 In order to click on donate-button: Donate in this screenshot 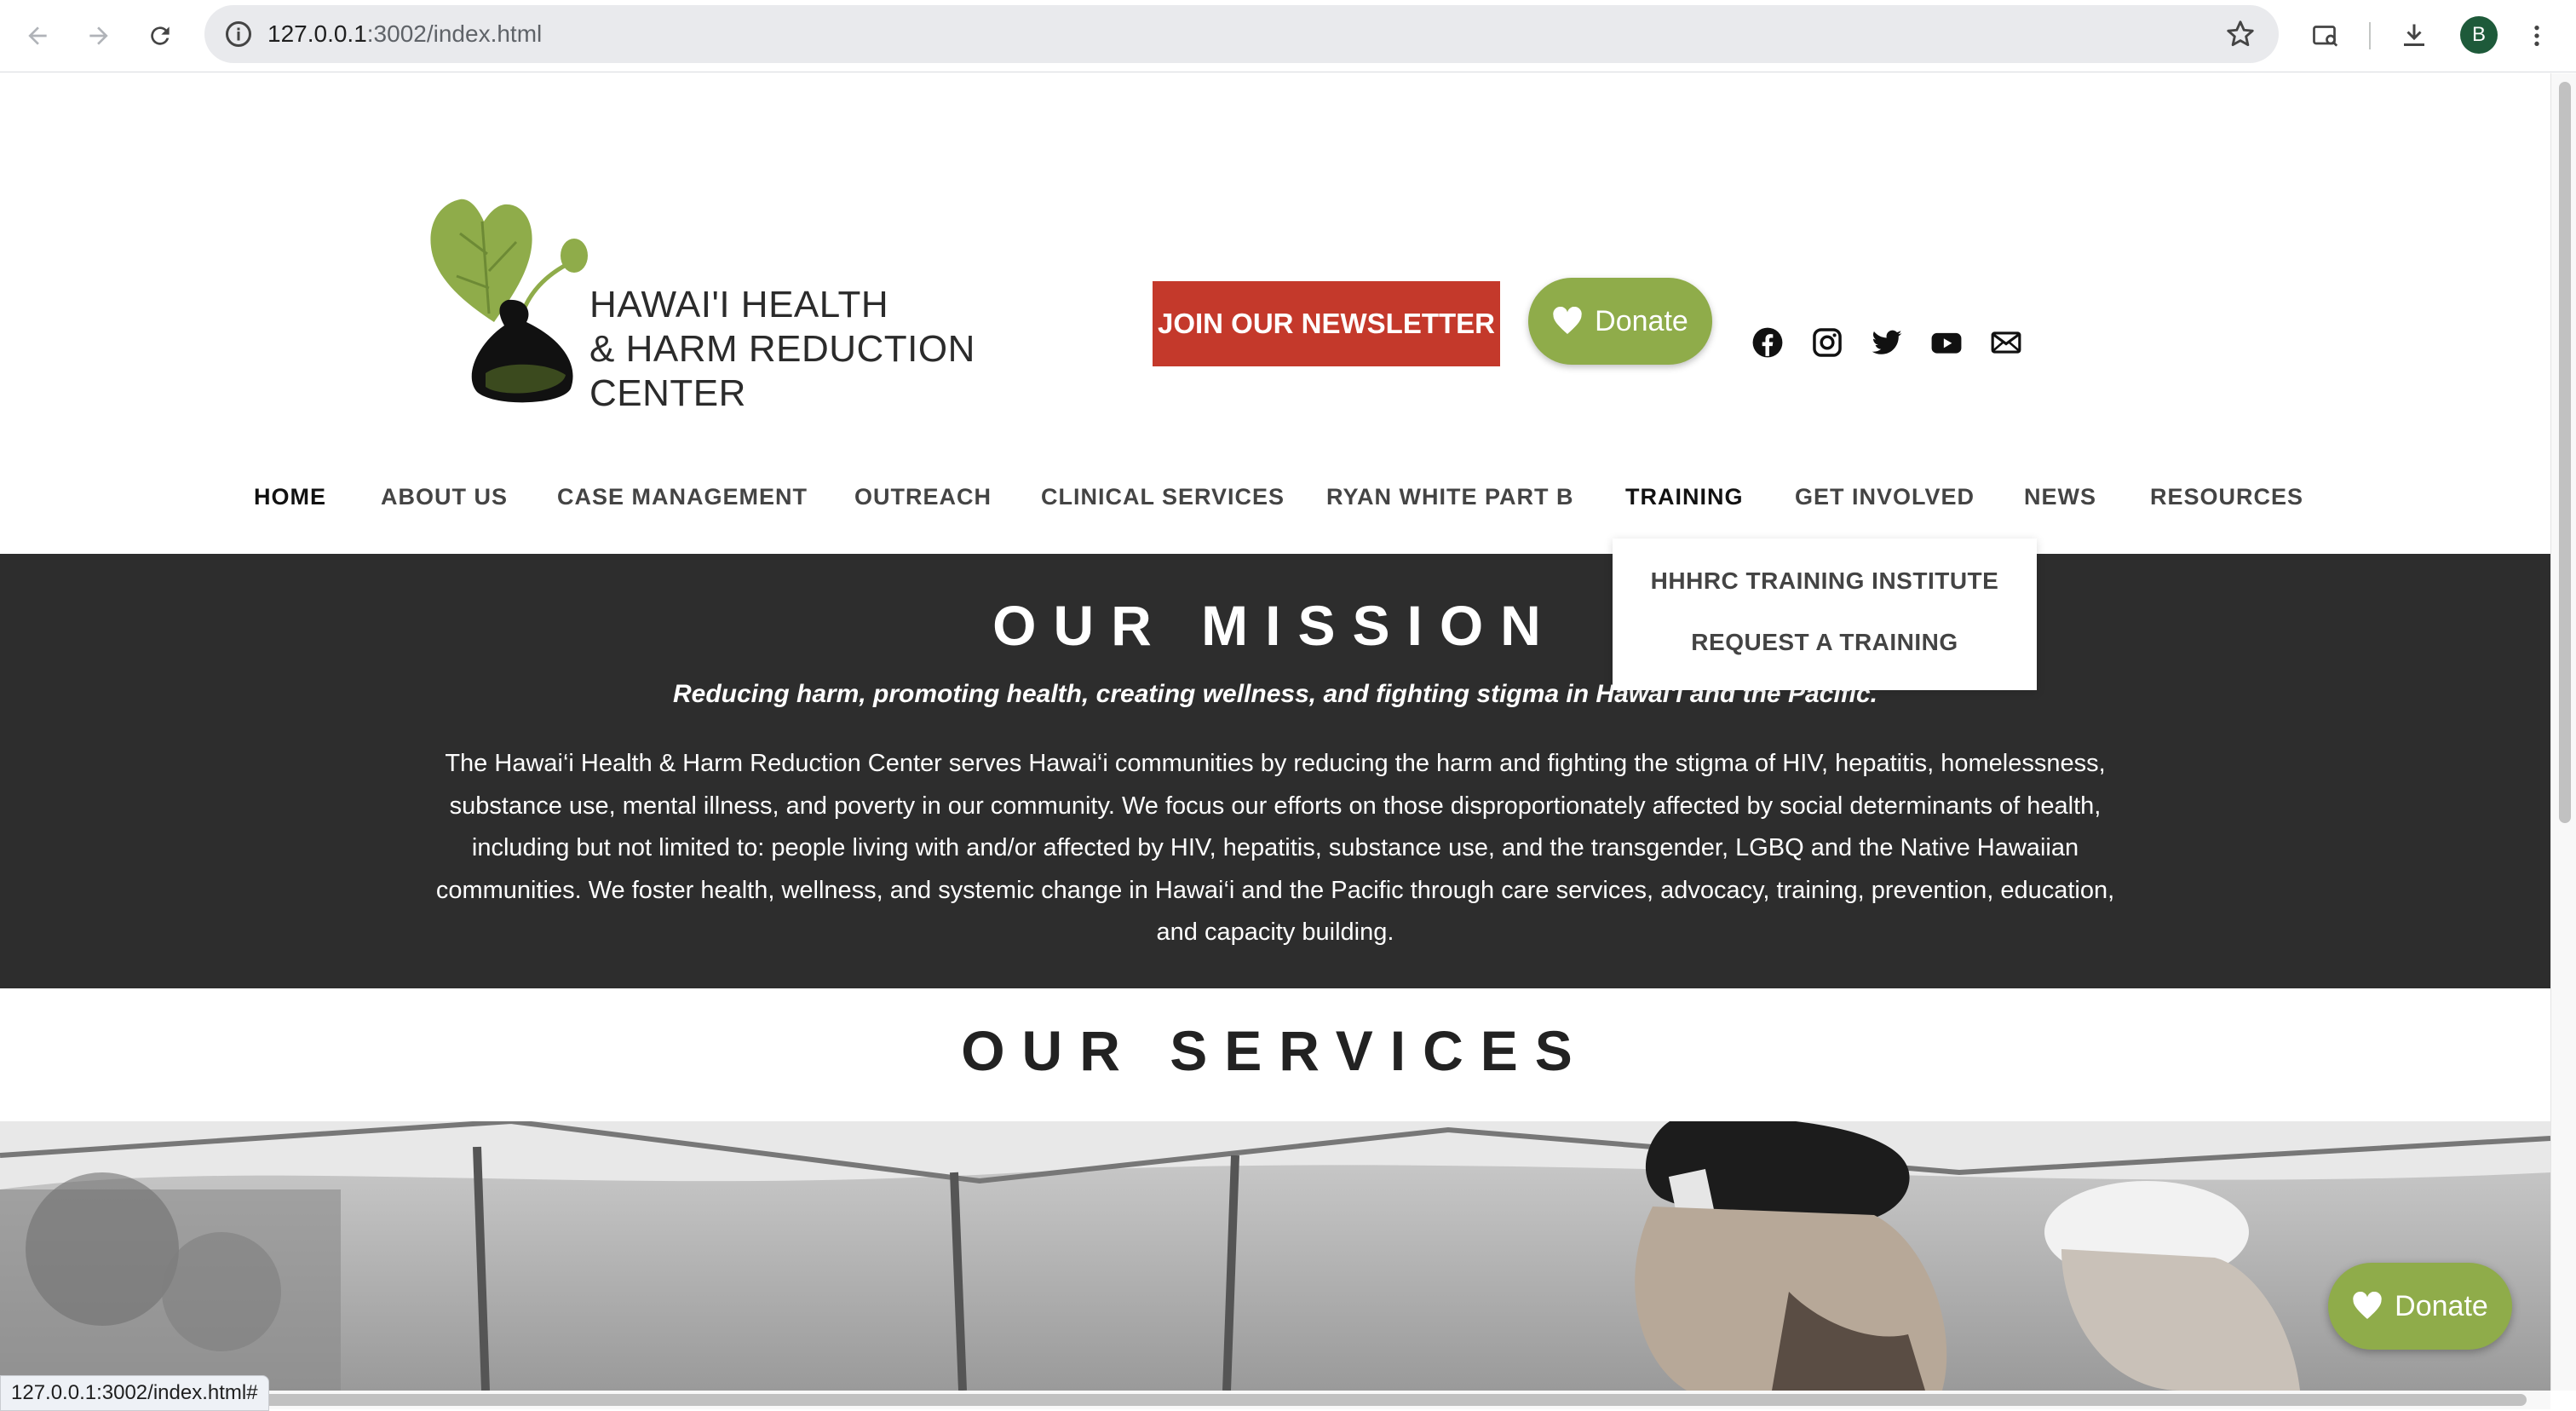, I will do `click(1620, 321)`.